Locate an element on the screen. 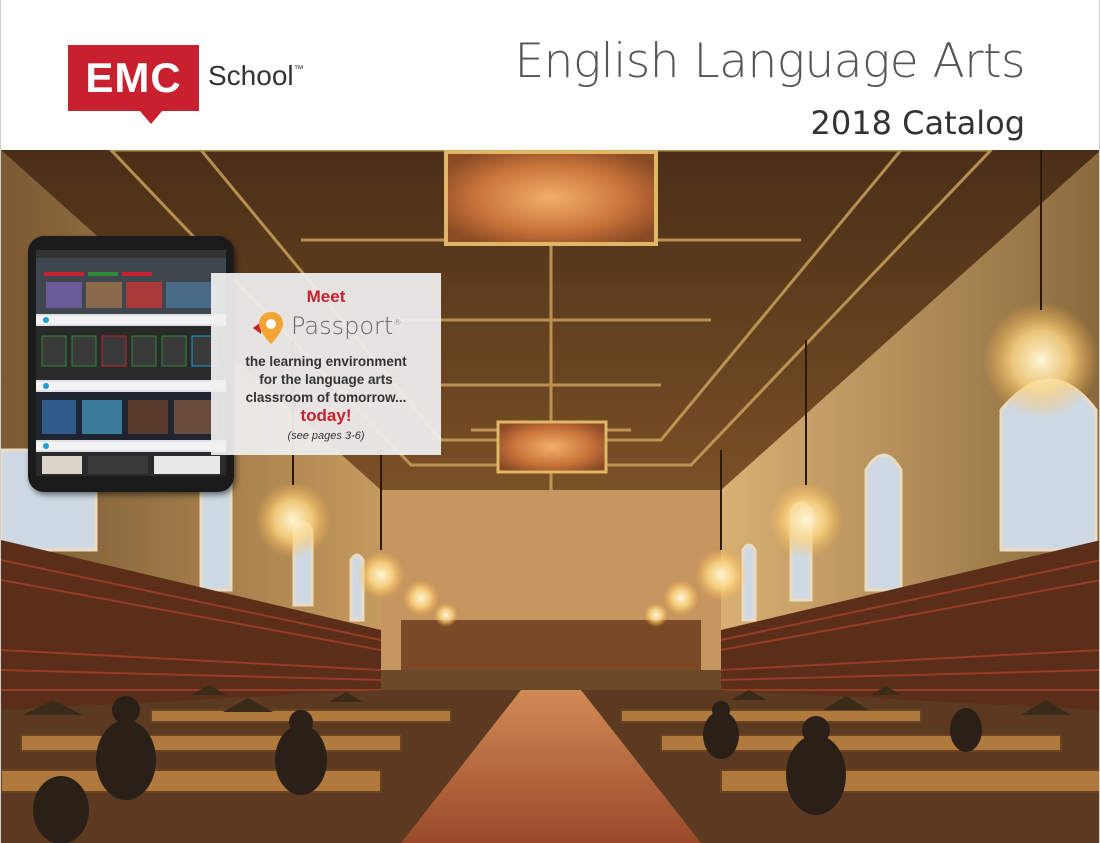 This screenshot has height=843, width=1100. emc-logo: EMC is located at coordinates (133, 78).